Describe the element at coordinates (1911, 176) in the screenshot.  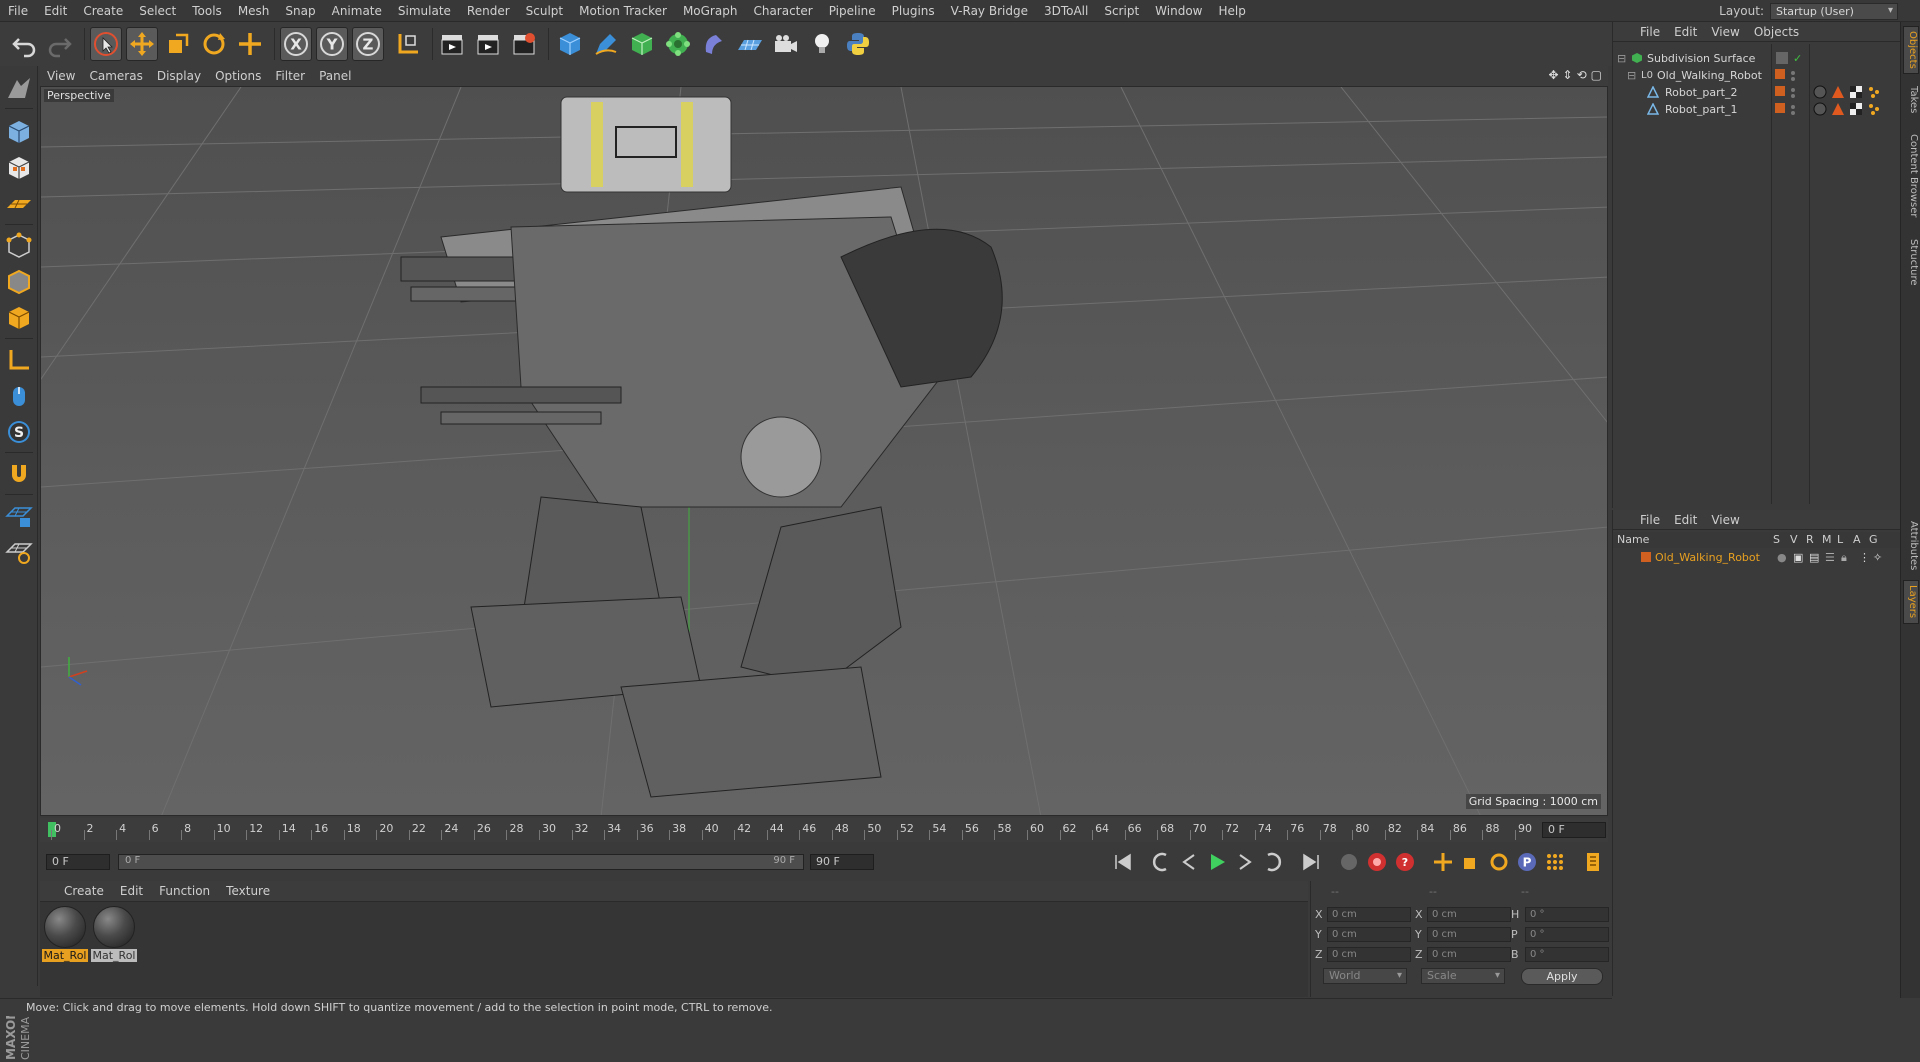
I see `tab-content-browser: Content Browser` at that location.